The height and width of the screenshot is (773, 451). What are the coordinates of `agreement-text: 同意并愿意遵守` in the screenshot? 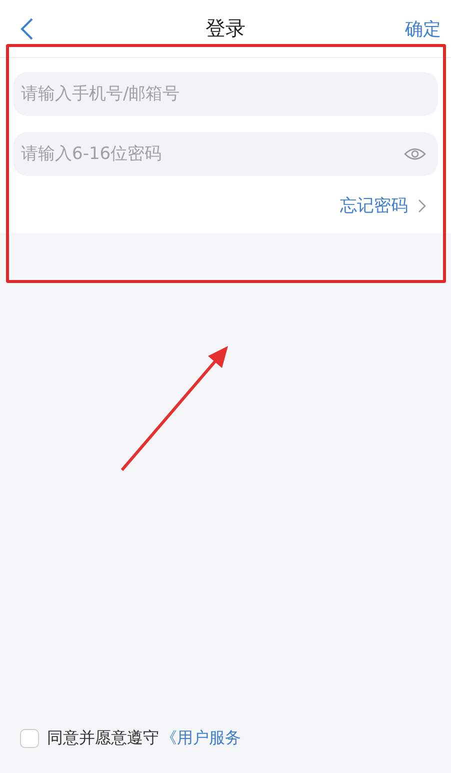 It's located at (103, 738).